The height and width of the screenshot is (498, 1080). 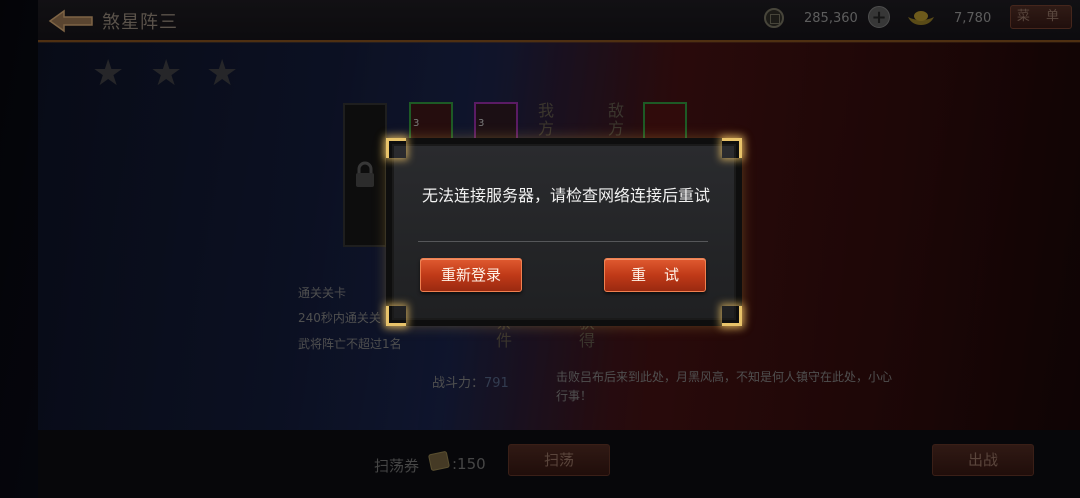 I want to click on dialog-divider, so click(x=563, y=241).